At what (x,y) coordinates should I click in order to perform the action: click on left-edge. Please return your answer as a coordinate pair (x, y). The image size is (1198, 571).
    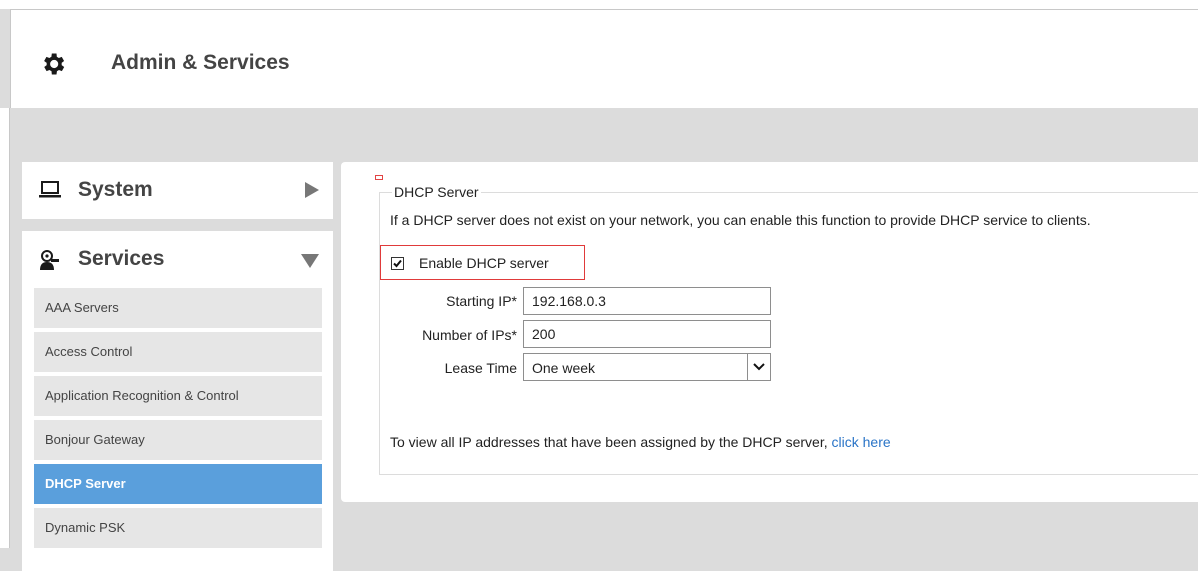
    Looking at the image, I should click on (5, 328).